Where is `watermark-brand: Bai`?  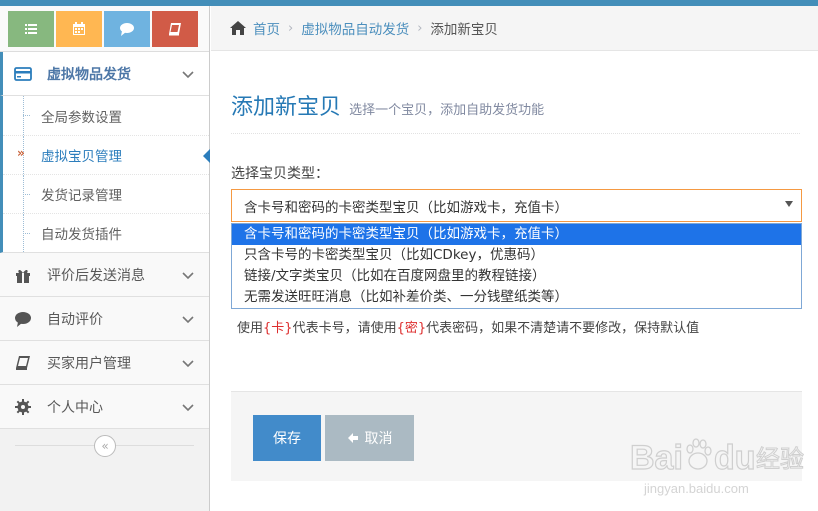
watermark-brand: Bai is located at coordinates (656, 458).